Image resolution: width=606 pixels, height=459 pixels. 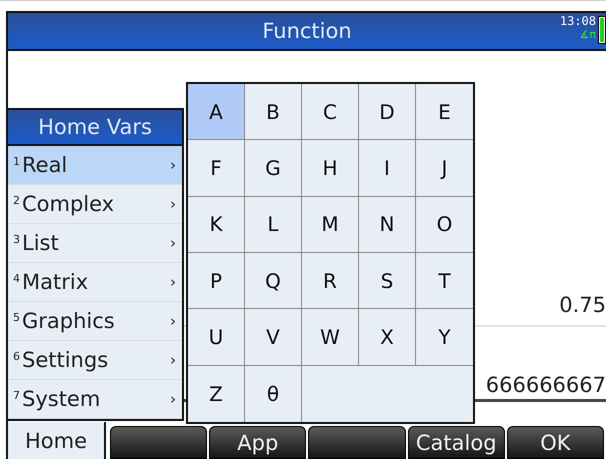 I want to click on letter-key: T, so click(x=444, y=281).